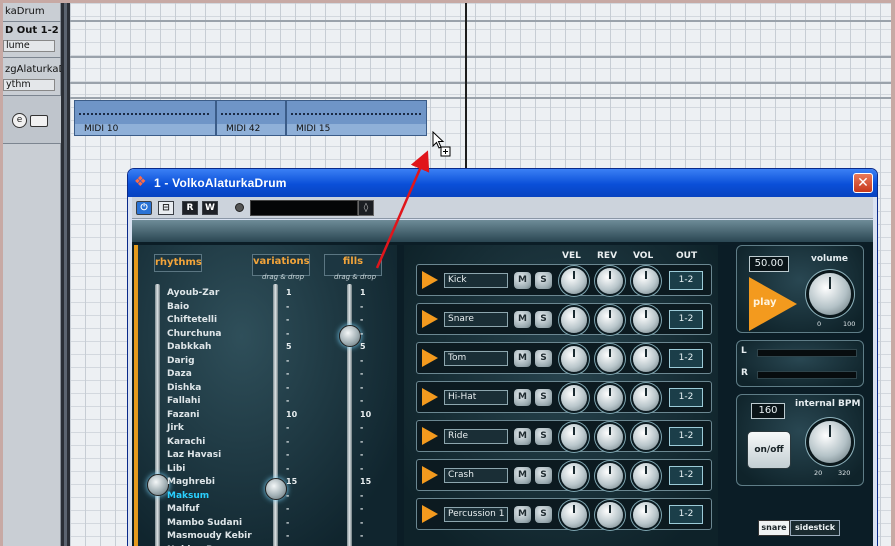 The width and height of the screenshot is (895, 546). I want to click on track-midi: e, so click(32, 120).